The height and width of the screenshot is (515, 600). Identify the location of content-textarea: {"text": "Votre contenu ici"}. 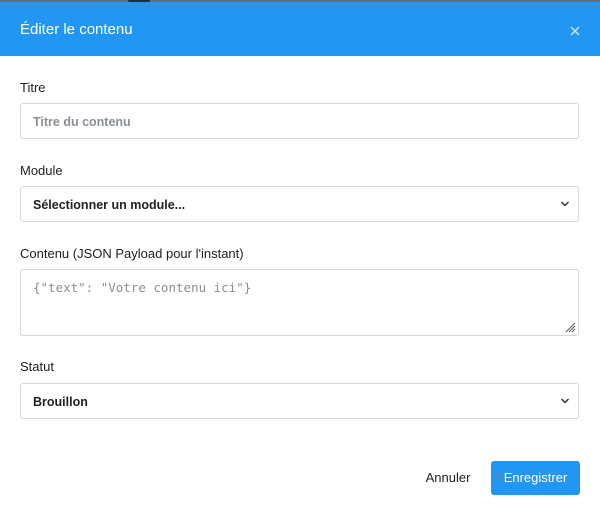
(299, 302).